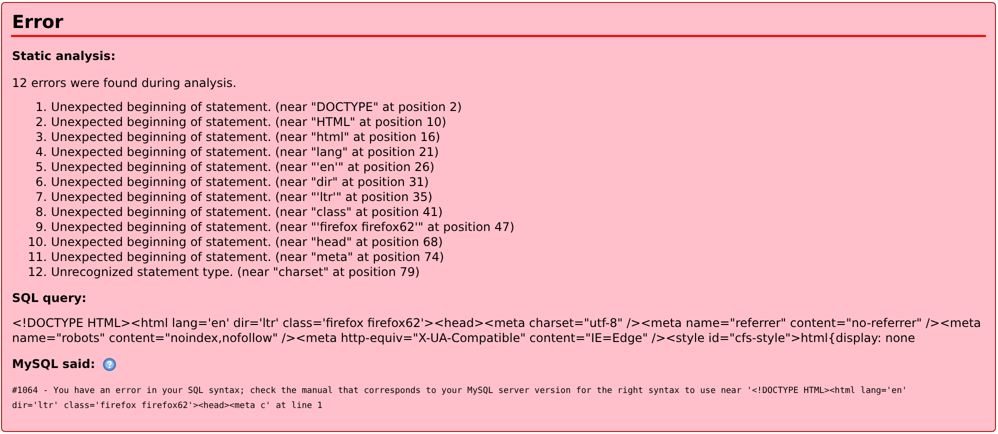 This screenshot has height=434, width=998. I want to click on list-number: 4., so click(41, 152).